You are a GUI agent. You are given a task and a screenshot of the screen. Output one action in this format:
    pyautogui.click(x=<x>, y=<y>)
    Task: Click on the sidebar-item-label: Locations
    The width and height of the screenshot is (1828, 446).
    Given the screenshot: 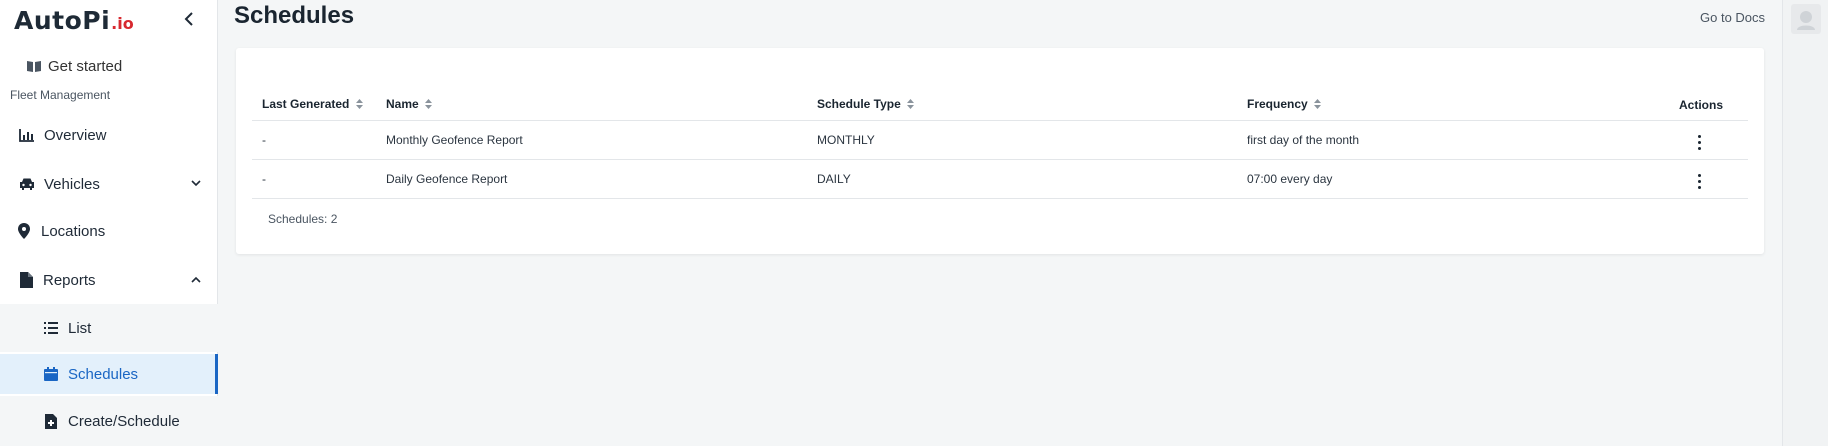 What is the action you would take?
    pyautogui.click(x=73, y=231)
    